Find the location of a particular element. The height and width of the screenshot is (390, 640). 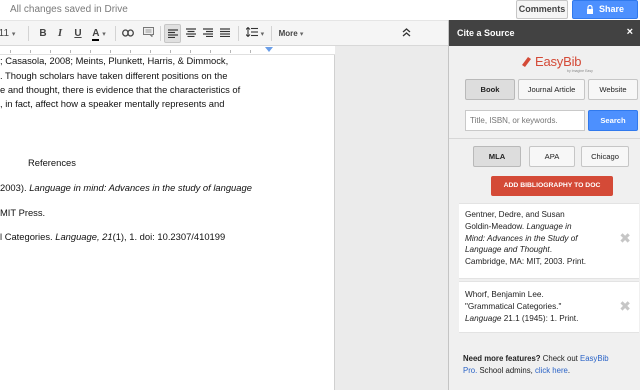

citation-line: Language 21.1 (1945): 1. Print. is located at coordinates (521, 319).